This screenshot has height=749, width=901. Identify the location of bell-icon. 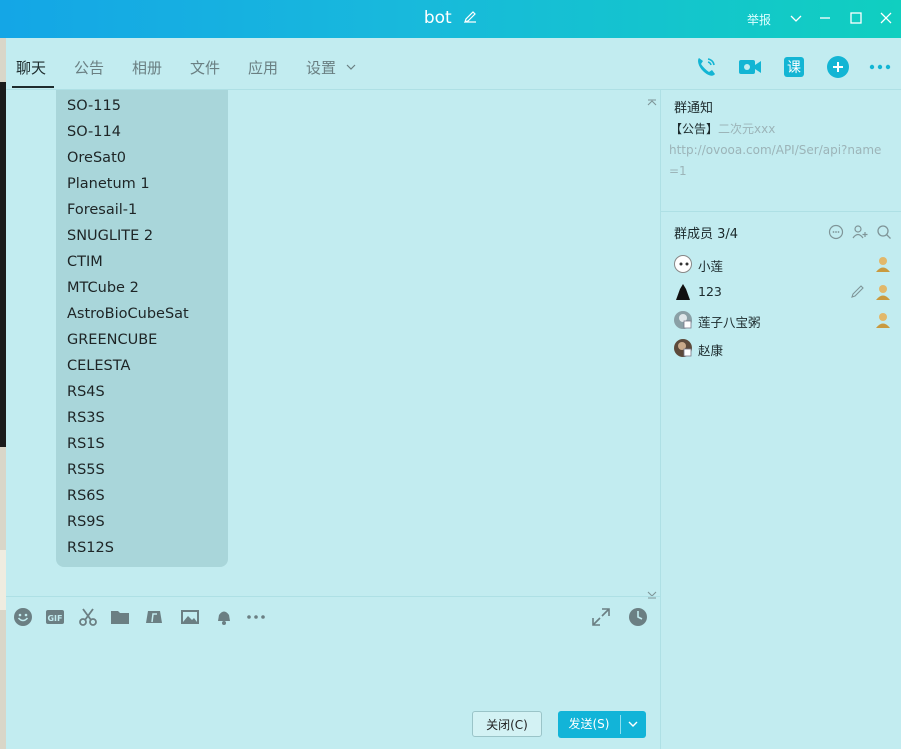
(224, 617).